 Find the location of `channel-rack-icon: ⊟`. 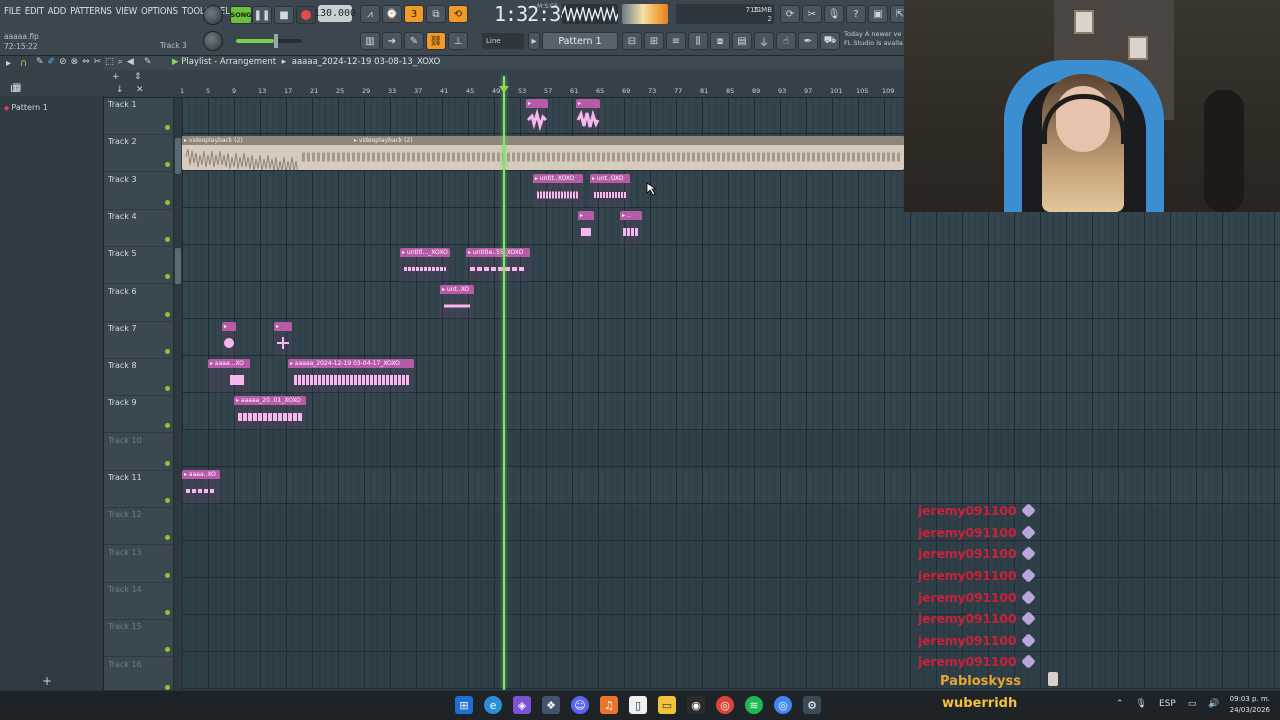

channel-rack-icon: ⊟ is located at coordinates (632, 41).